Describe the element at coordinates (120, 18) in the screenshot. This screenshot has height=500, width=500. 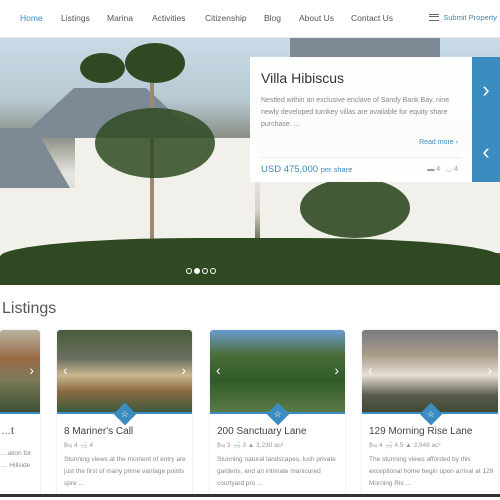
I see `nav-marina: Marina` at that location.